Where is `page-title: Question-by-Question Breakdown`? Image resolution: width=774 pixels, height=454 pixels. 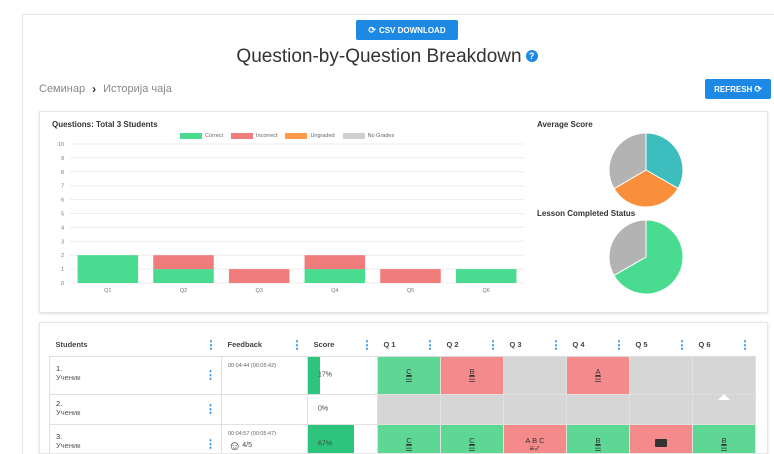 page-title: Question-by-Question Breakdown is located at coordinates (379, 56).